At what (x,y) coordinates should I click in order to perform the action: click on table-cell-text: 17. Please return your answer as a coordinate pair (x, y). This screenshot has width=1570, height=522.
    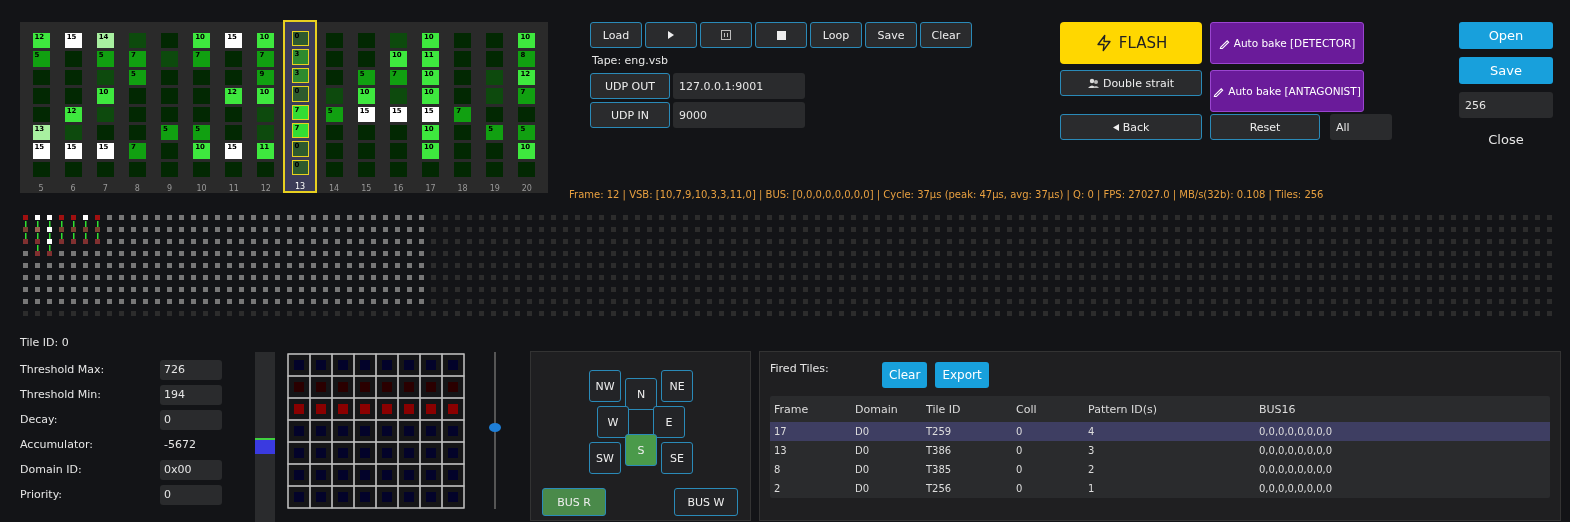
    Looking at the image, I should click on (781, 431).